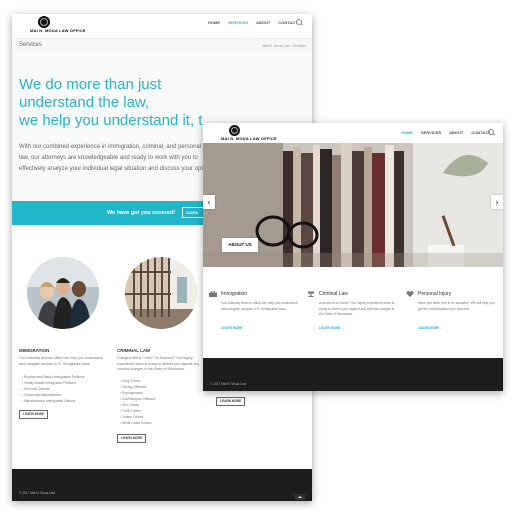  Describe the element at coordinates (284, 46) in the screenshot. I see `breadcrumb: Mai N. Moua Law / Services` at that location.